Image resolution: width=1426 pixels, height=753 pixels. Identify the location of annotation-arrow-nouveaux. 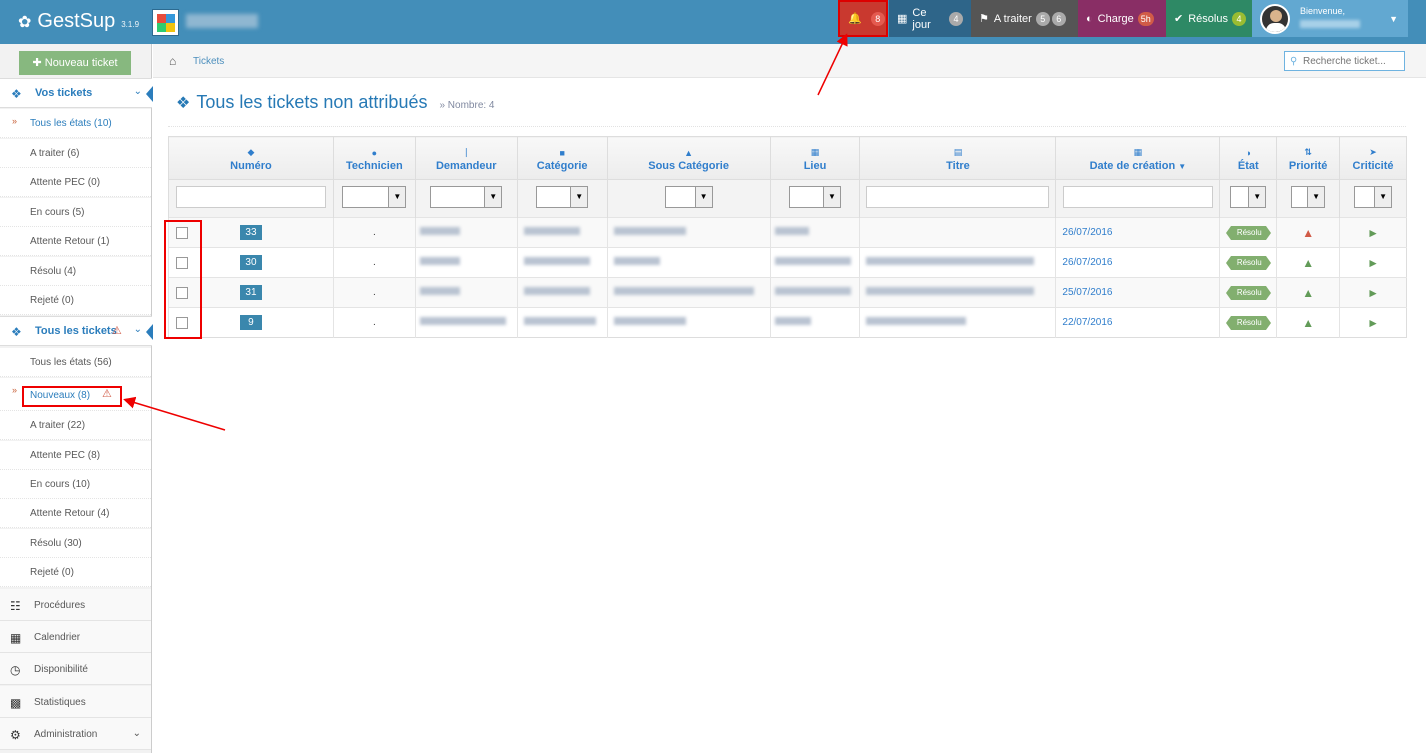
(174, 413).